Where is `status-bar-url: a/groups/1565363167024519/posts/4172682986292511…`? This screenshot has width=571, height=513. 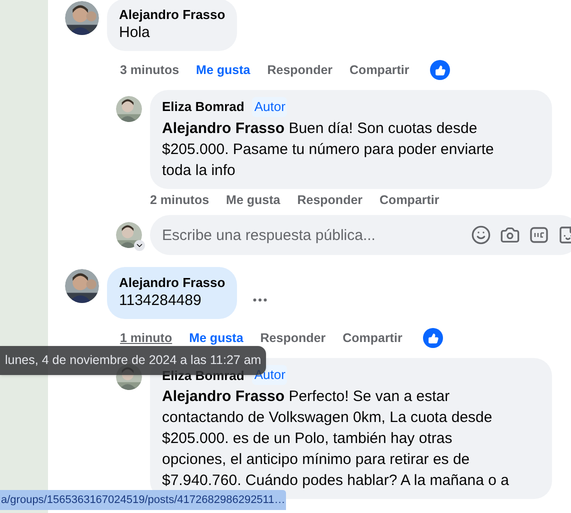
status-bar-url: a/groups/1565363167024519/posts/4172682986292511… is located at coordinates (143, 500).